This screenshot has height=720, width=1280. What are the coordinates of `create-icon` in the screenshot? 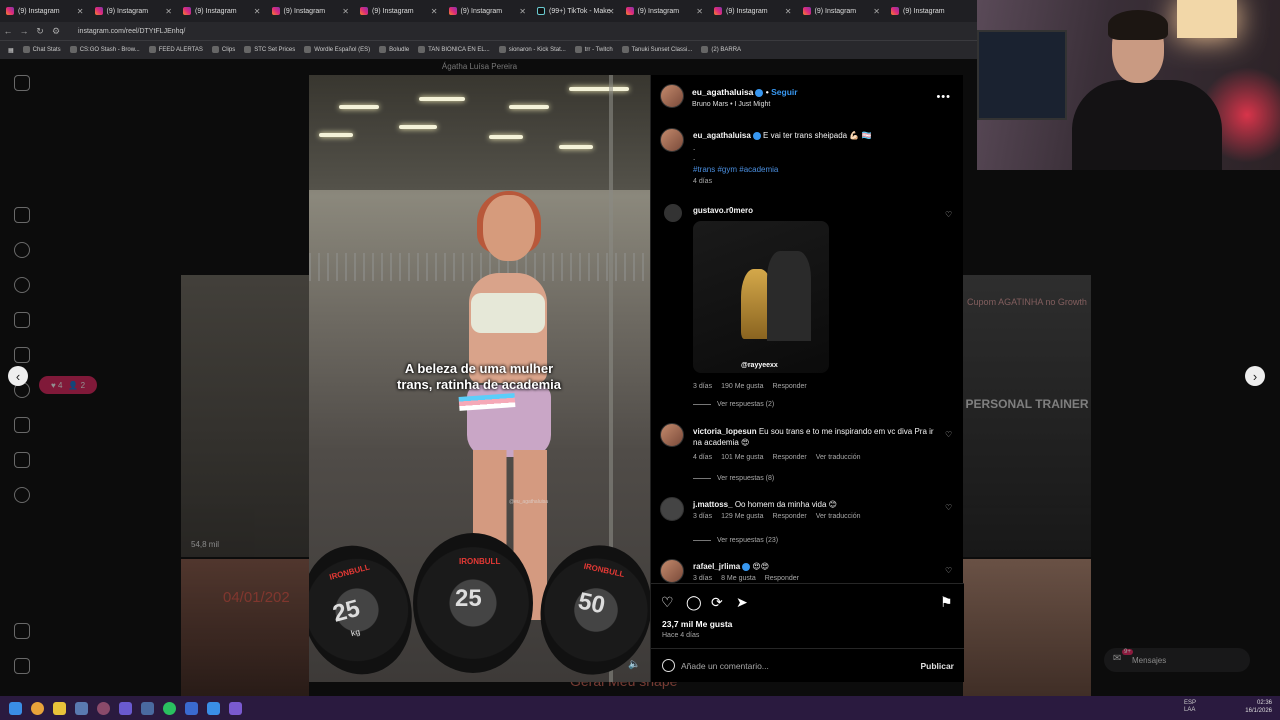 It's located at (22, 425).